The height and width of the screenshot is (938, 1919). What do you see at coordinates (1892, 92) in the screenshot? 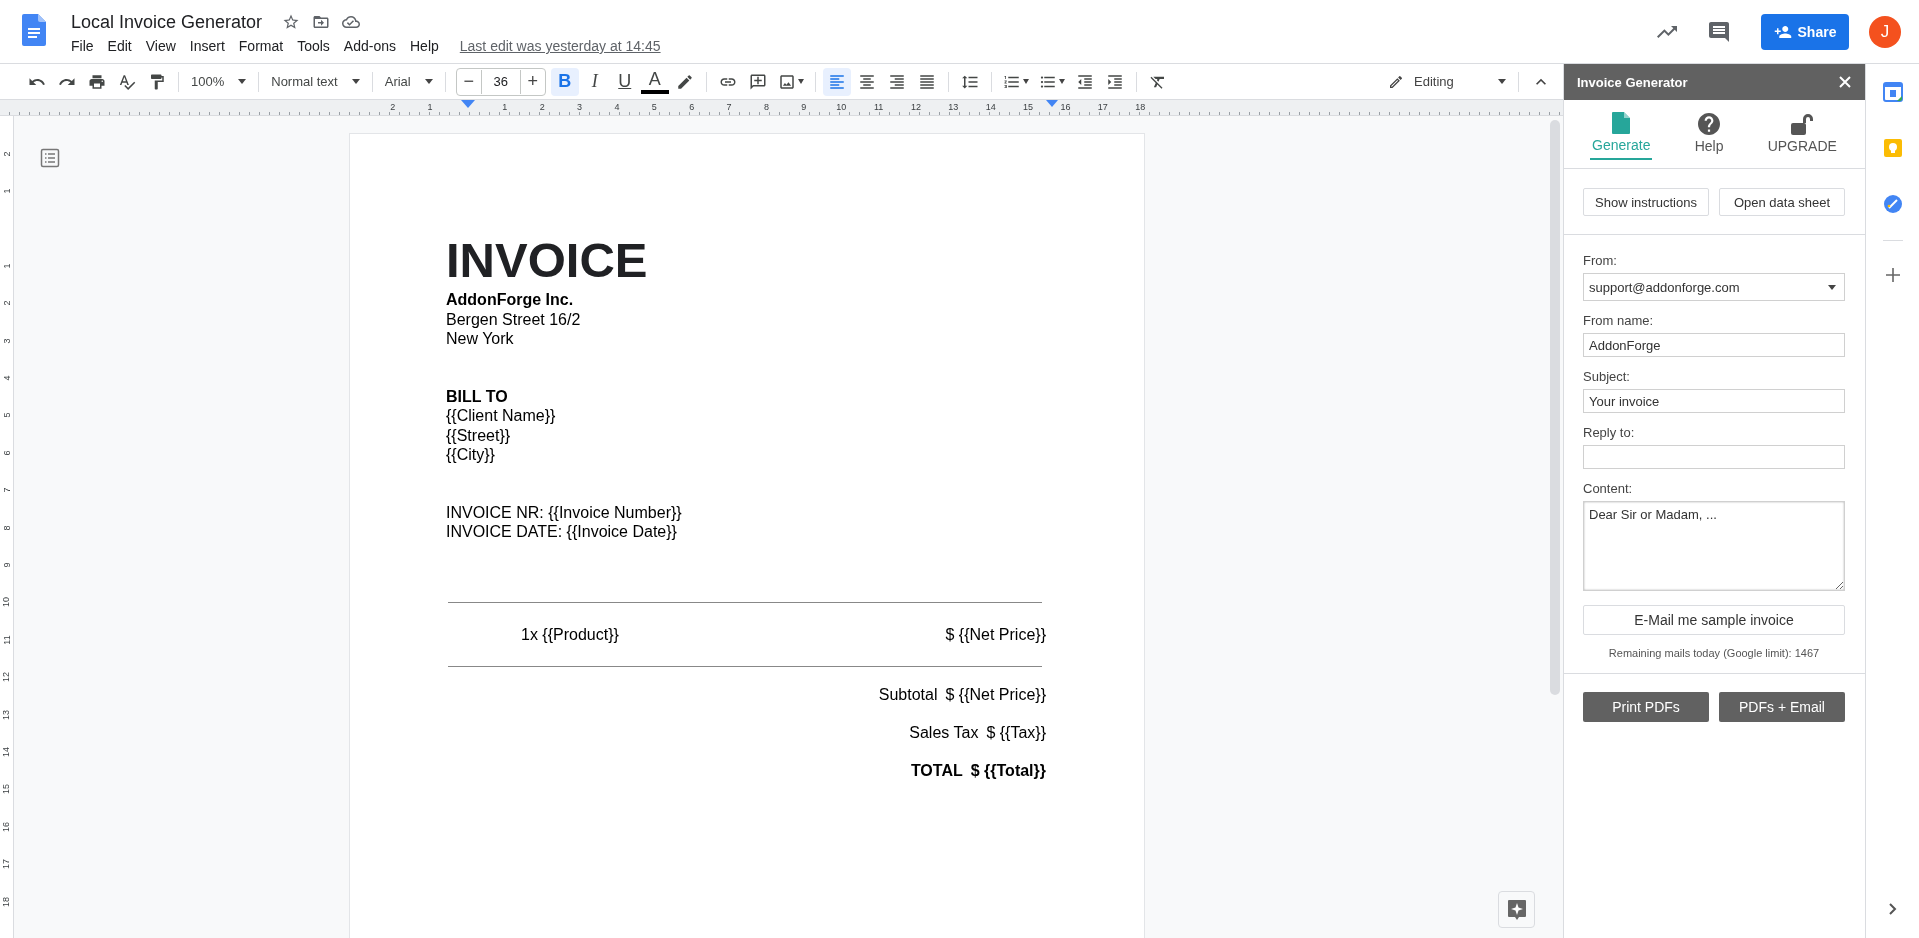
I see `calendar-icon` at bounding box center [1892, 92].